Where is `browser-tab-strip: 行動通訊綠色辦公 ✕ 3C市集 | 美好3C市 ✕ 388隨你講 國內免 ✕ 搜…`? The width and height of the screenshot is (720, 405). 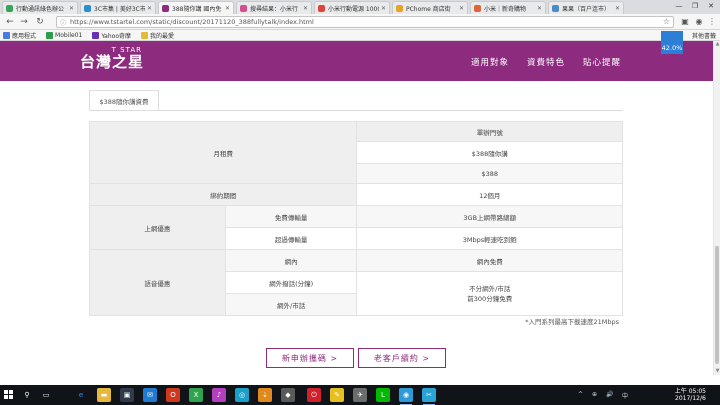
browser-tab-strip: 行動通訊綠色辦公 ✕ 3C市集 | 美好3C市 ✕ 388隨你講 國內免 ✕ 搜… is located at coordinates (360, 7).